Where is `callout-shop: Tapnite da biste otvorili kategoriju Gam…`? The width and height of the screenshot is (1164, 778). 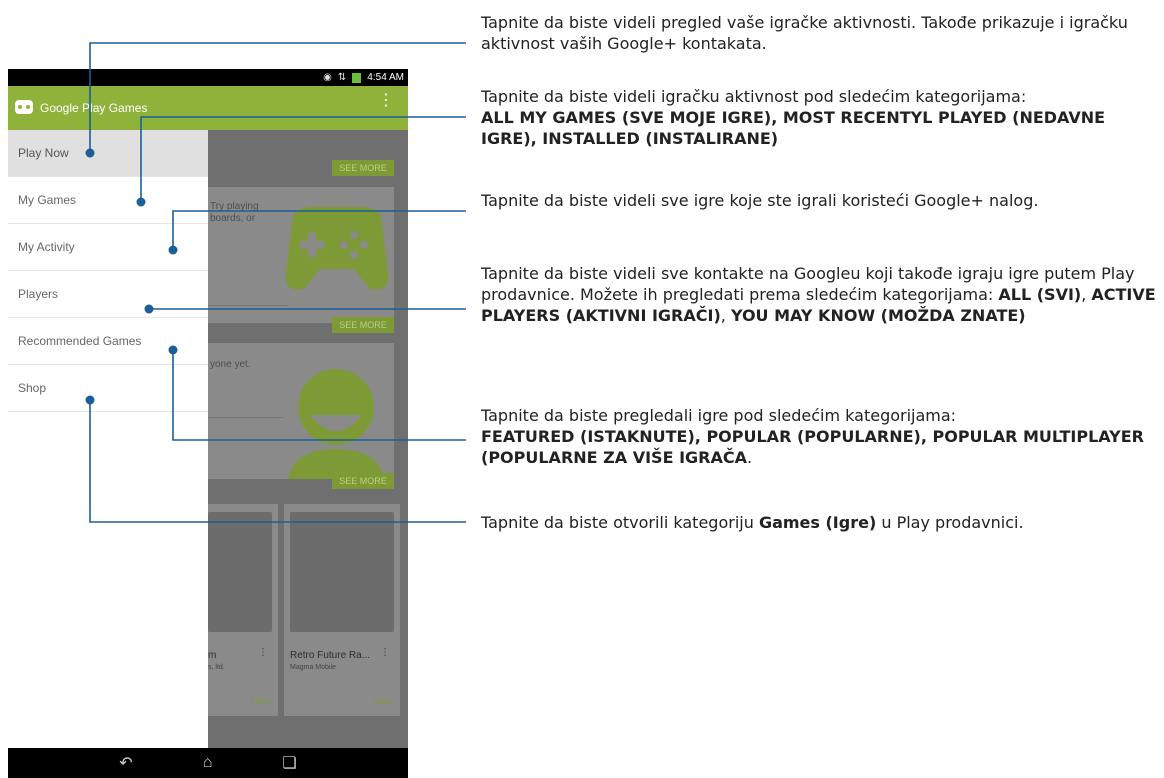
callout-shop: Tapnite da biste otvorili kategoriju Gam… is located at coordinates (752, 522).